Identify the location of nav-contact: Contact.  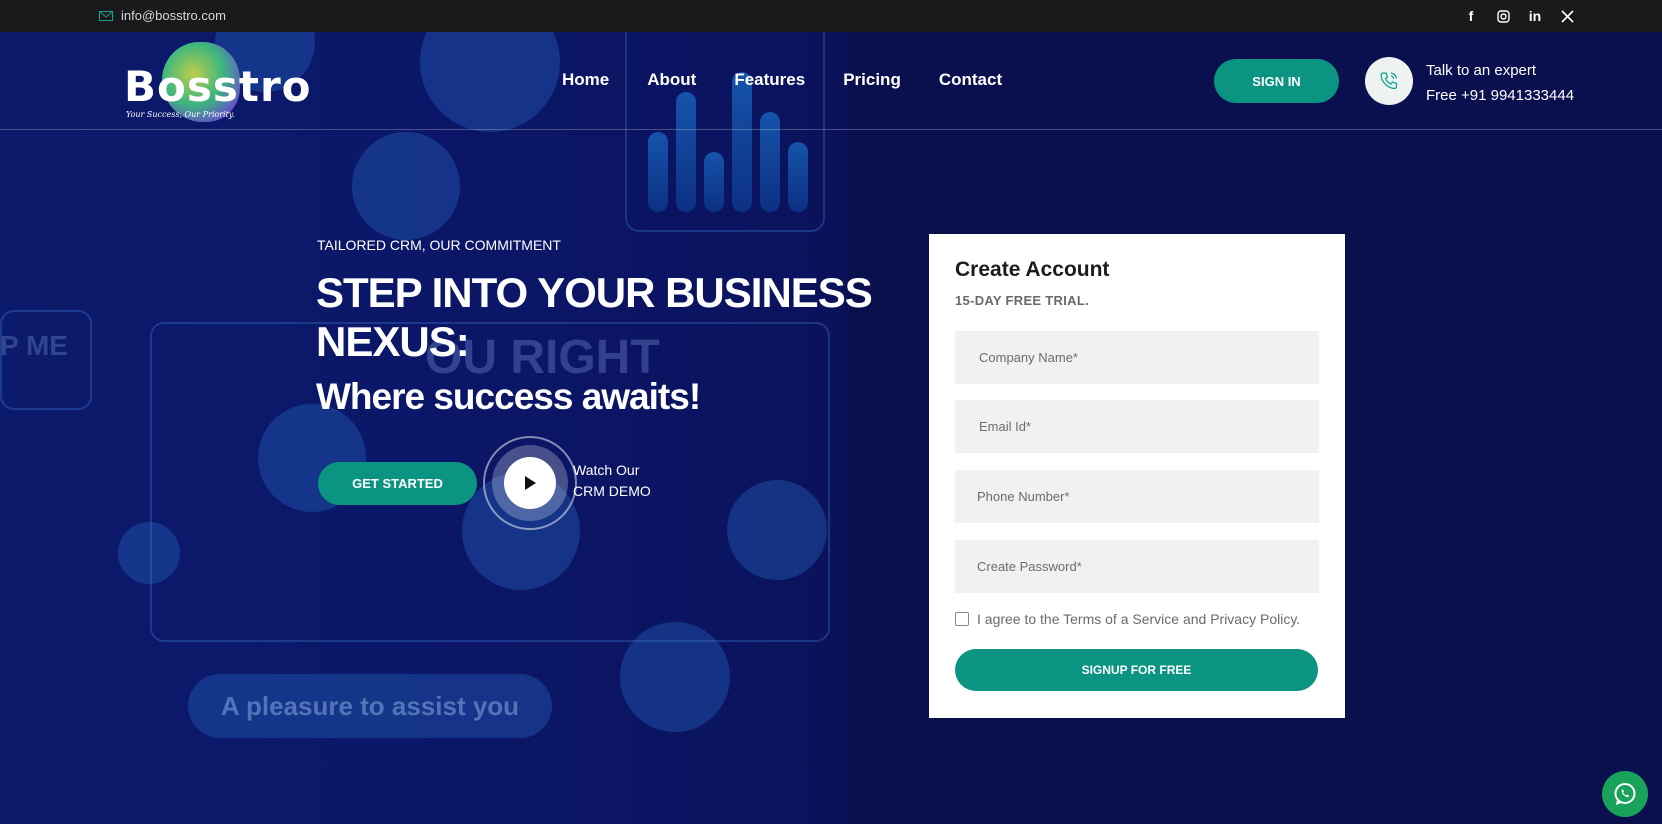
(970, 80).